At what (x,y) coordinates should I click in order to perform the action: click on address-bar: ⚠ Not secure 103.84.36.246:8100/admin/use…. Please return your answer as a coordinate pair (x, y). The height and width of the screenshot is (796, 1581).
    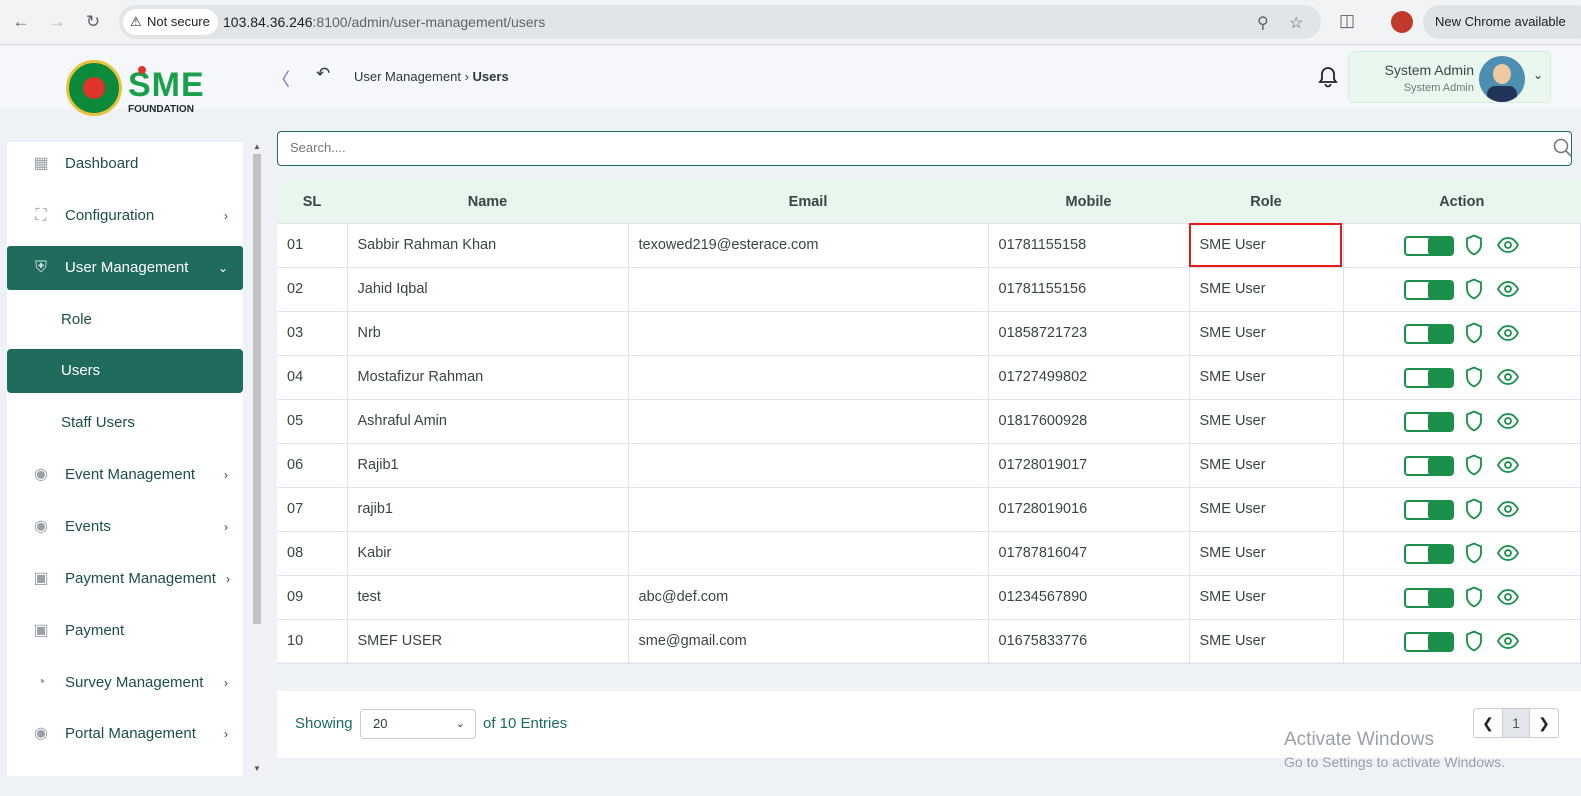
    Looking at the image, I should click on (720, 22).